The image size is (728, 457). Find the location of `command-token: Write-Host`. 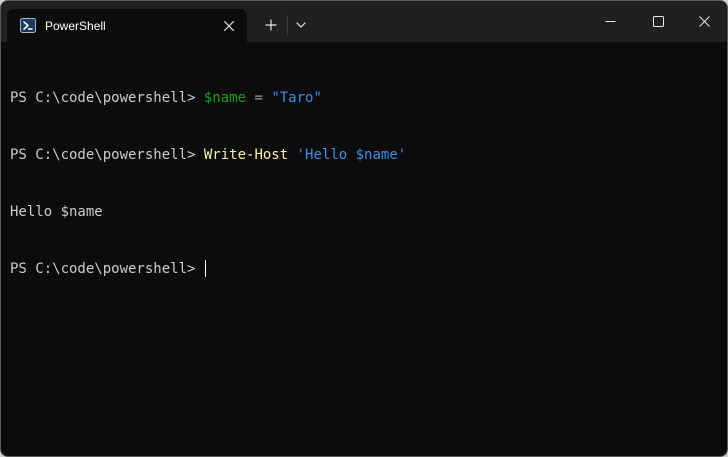

command-token: Write-Host is located at coordinates (246, 155).